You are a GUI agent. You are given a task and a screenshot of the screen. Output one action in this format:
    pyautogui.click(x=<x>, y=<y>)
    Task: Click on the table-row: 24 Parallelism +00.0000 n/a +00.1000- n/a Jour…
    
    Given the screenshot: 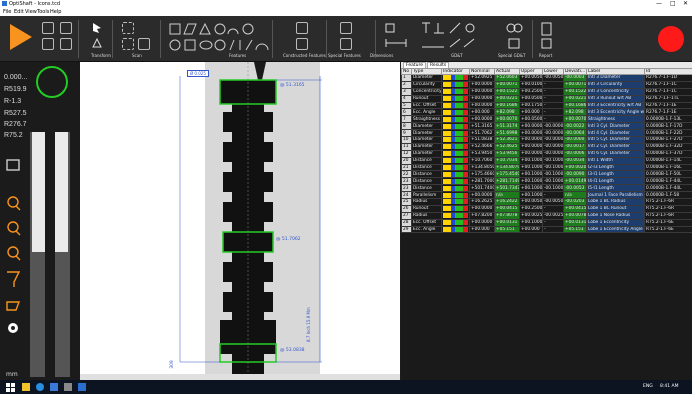 What is the action you would take?
    pyautogui.click(x=546, y=195)
    